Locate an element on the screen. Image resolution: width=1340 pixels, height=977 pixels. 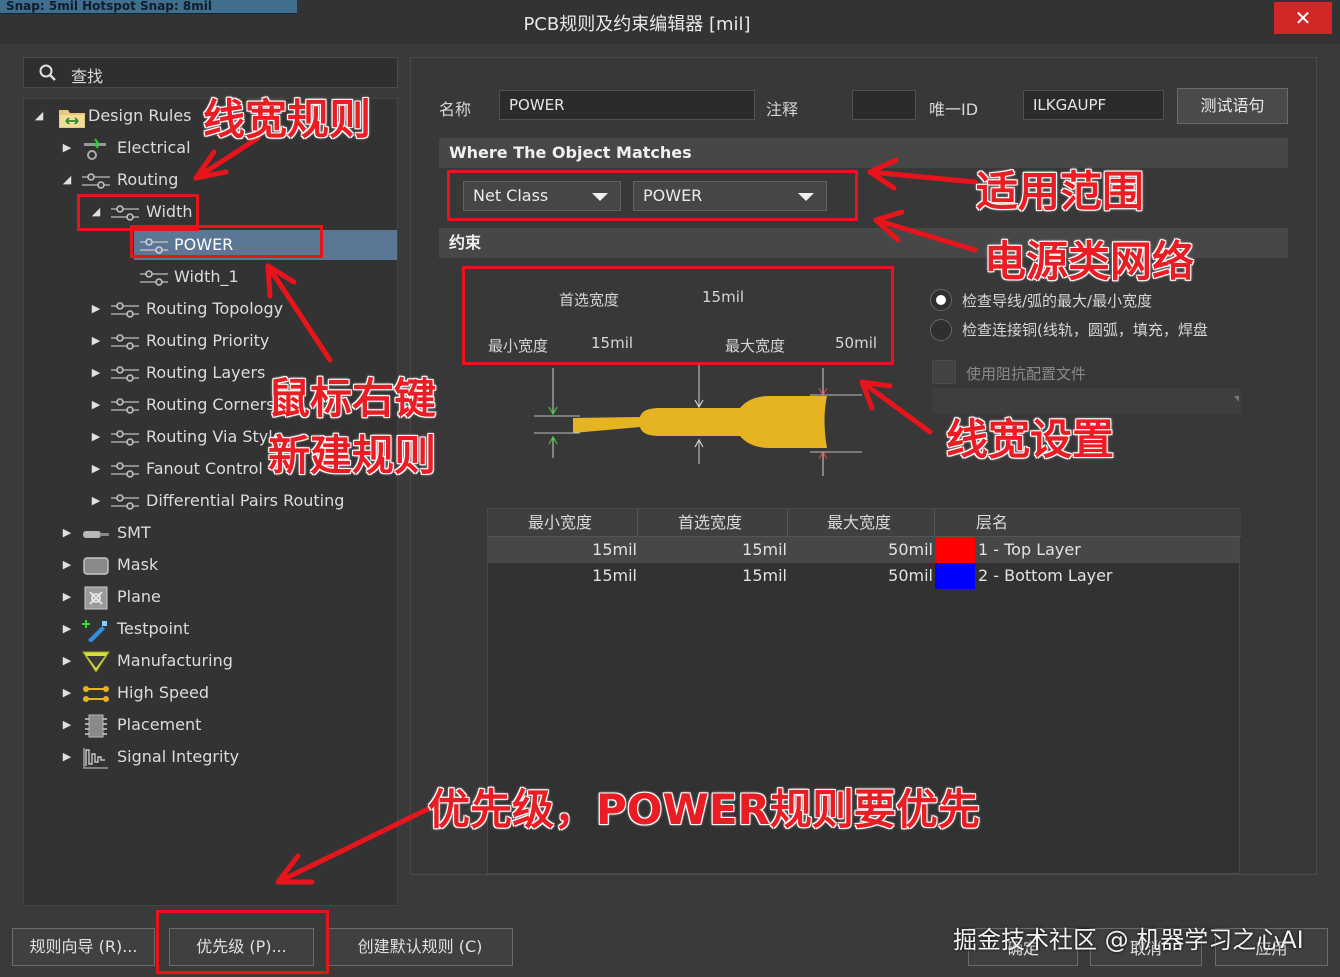
trace-width-diagram is located at coordinates (698, 420).